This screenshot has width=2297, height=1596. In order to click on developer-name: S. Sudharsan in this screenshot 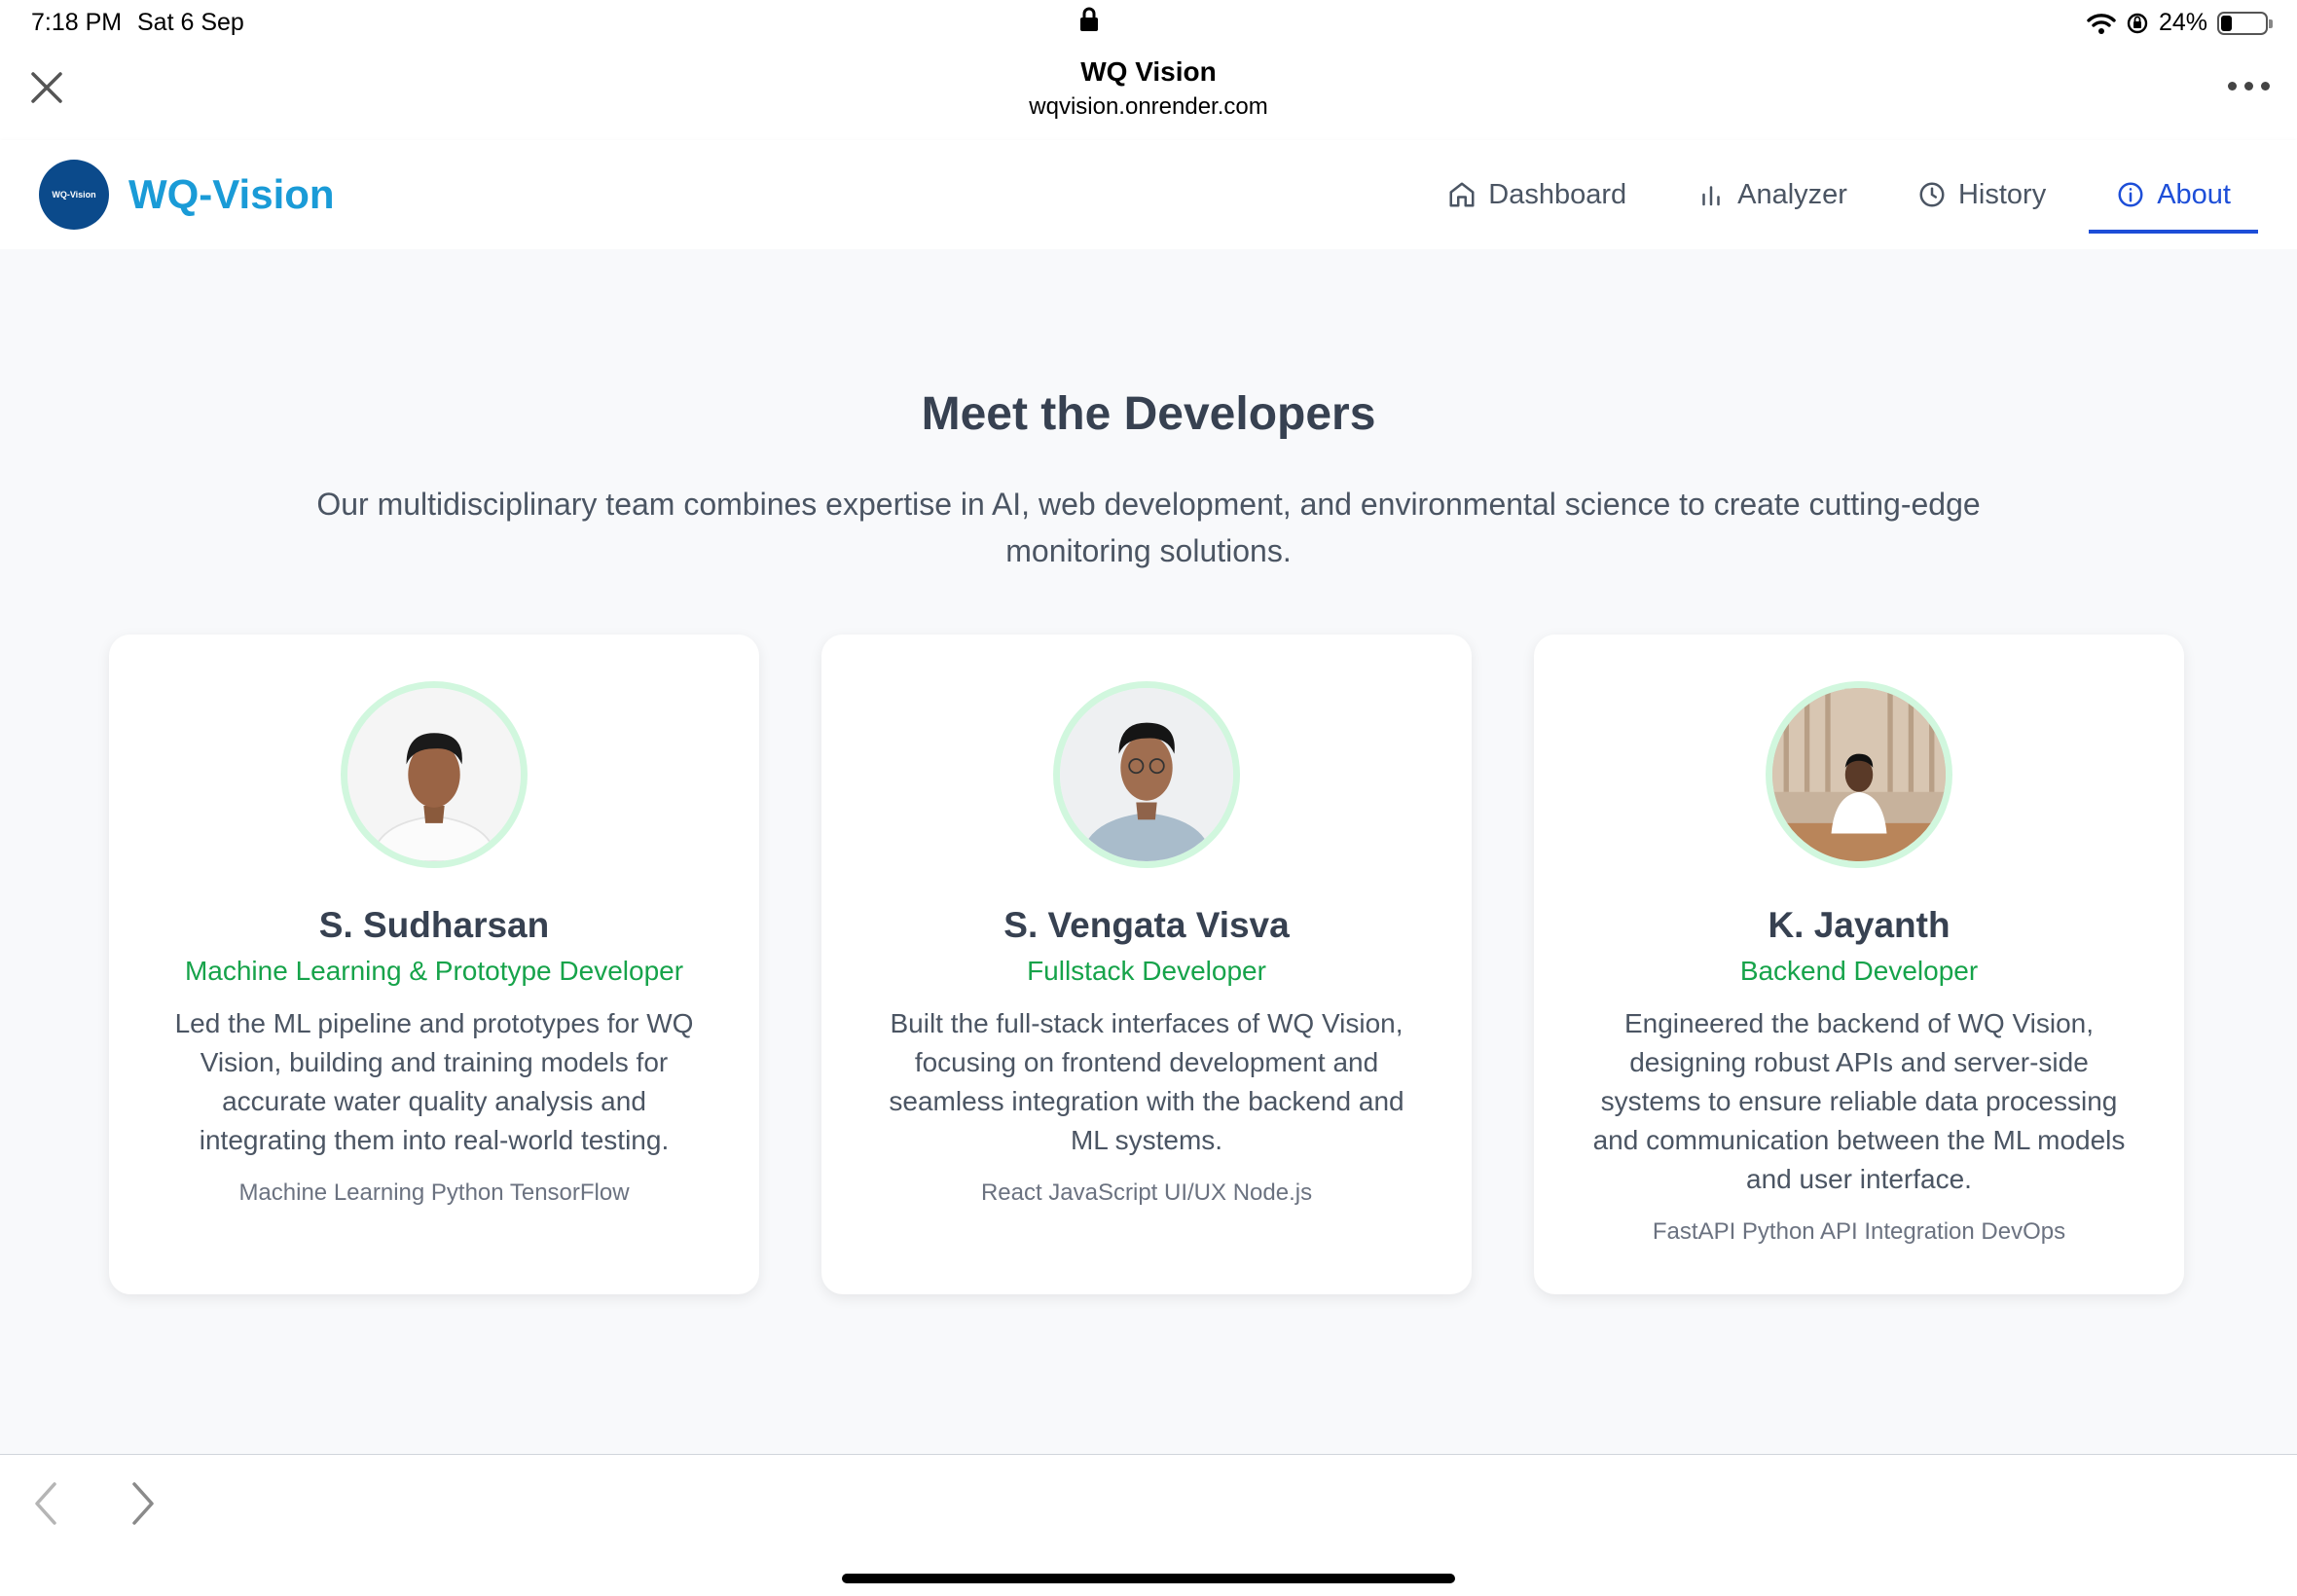, I will do `click(434, 925)`.